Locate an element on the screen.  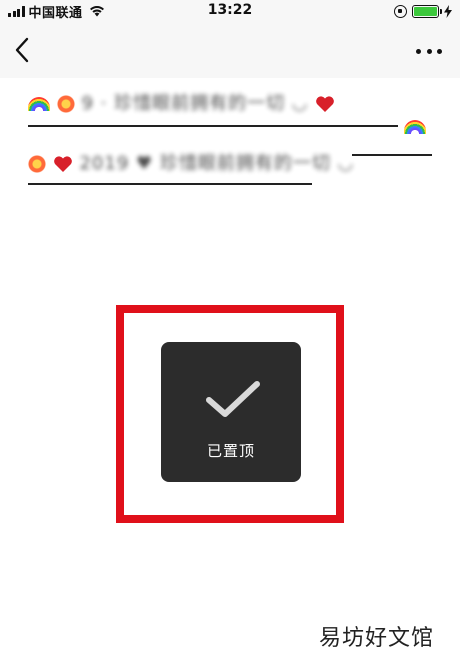
orientation-lock-icon is located at coordinates (400, 11).